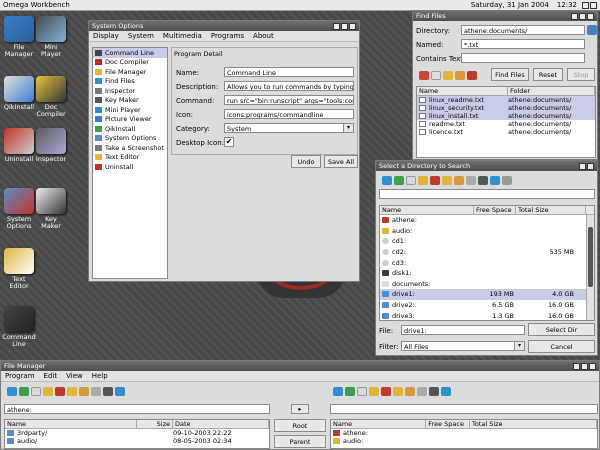 The width and height of the screenshot is (600, 450). What do you see at coordinates (338, 391) in the screenshot?
I see `back-icon` at bounding box center [338, 391].